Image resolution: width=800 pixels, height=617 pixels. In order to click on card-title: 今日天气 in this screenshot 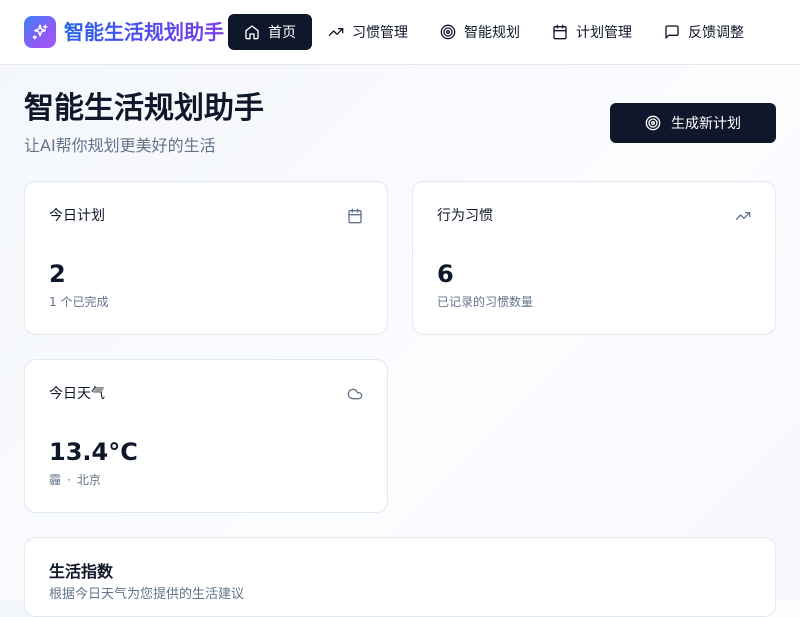, I will do `click(77, 394)`.